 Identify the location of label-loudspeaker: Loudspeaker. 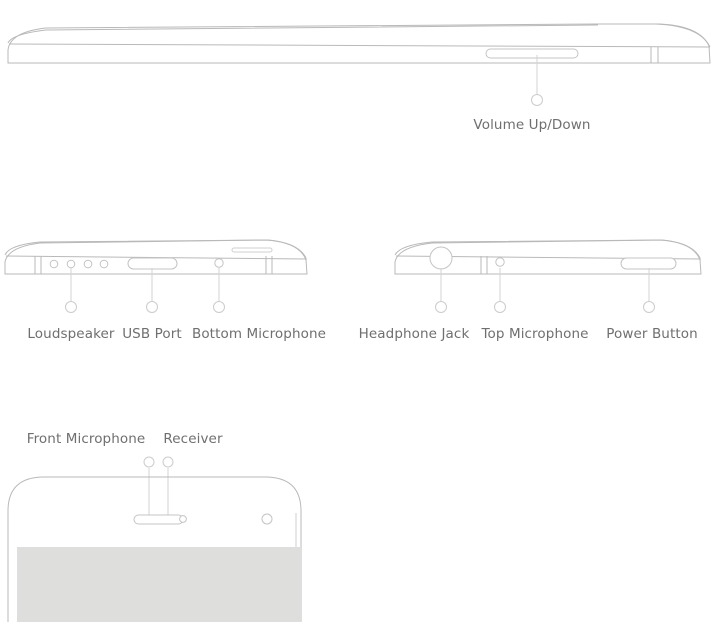
(70, 334).